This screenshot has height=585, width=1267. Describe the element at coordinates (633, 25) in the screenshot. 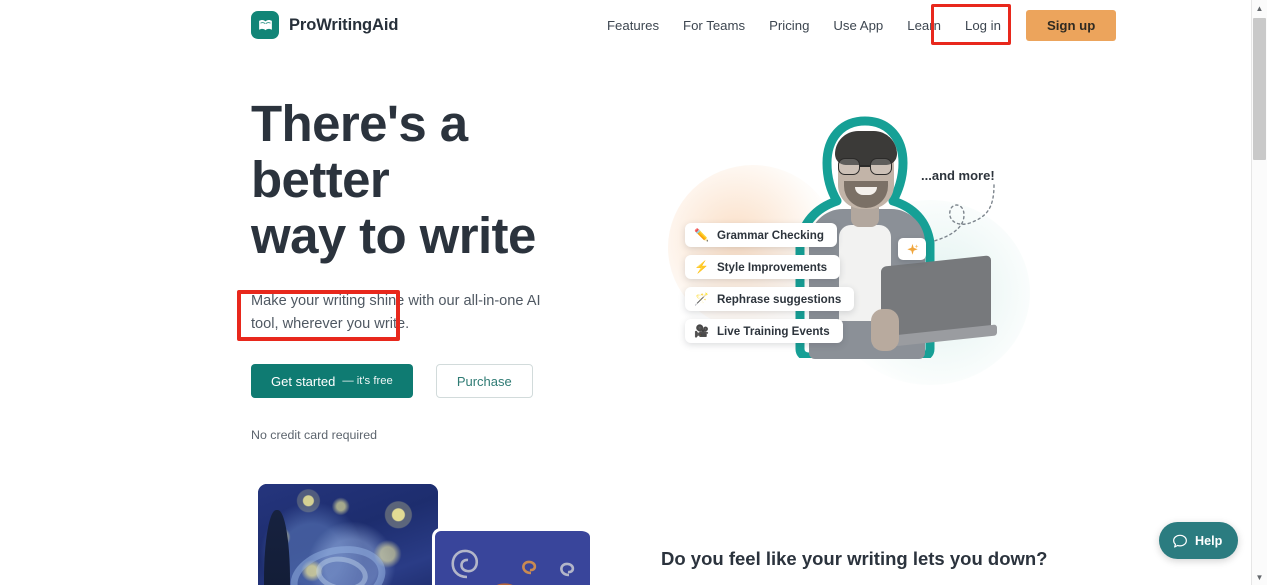

I see `nav-item-features: Features` at that location.